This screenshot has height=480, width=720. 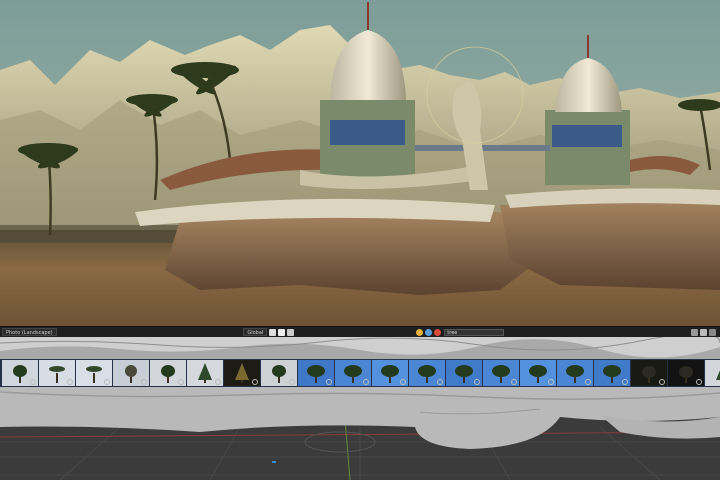 What do you see at coordinates (29, 332) in the screenshot?
I see `preset-dropdown: Photo (Landscape)` at bounding box center [29, 332].